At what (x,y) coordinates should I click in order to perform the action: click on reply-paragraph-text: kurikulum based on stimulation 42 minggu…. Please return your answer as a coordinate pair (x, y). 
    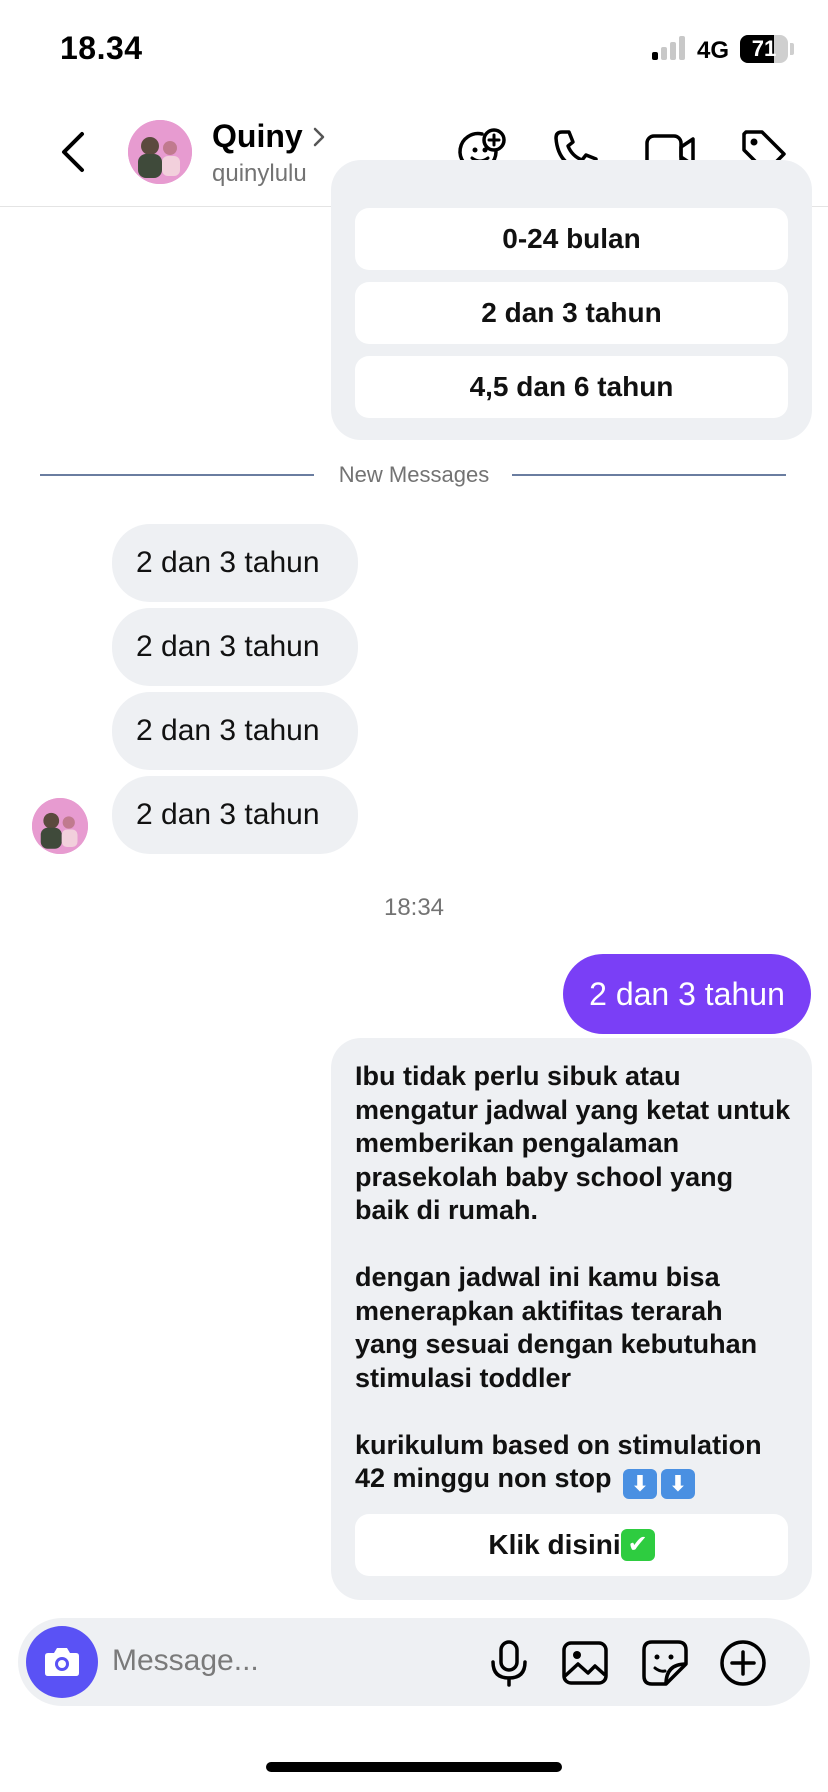
    Looking at the image, I should click on (558, 1461).